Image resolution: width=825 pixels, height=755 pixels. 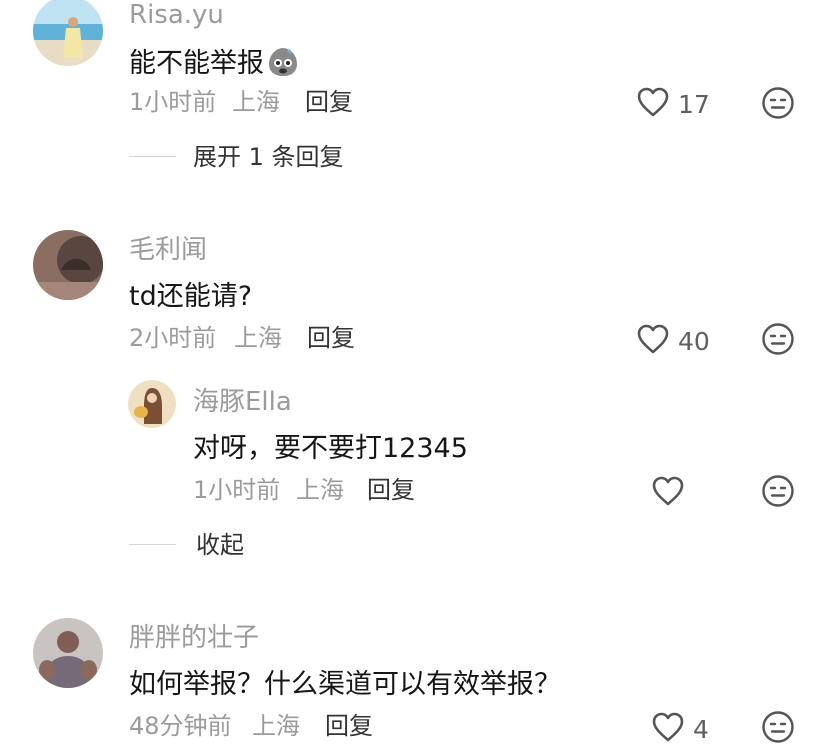 I want to click on comment-username: 毛利闻, so click(x=168, y=250).